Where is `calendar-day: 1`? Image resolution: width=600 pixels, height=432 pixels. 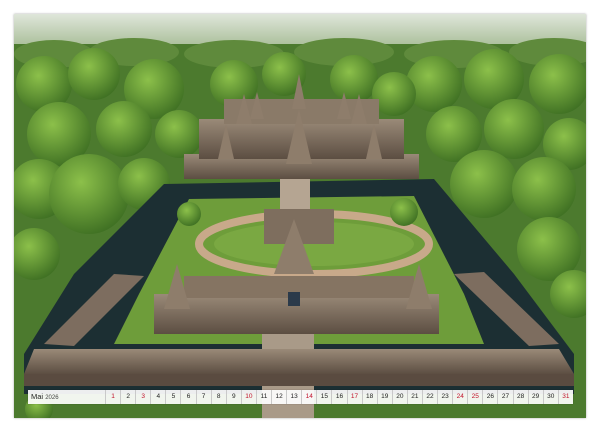 calendar-day: 1 is located at coordinates (112, 397).